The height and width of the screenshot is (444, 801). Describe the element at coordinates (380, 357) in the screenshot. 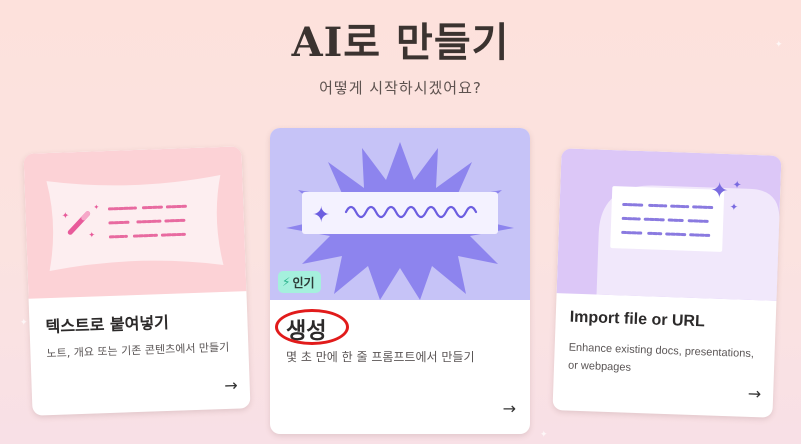

I see `card-description: 몇 초 만에 한 줄 프롬프트에서 만들기` at that location.